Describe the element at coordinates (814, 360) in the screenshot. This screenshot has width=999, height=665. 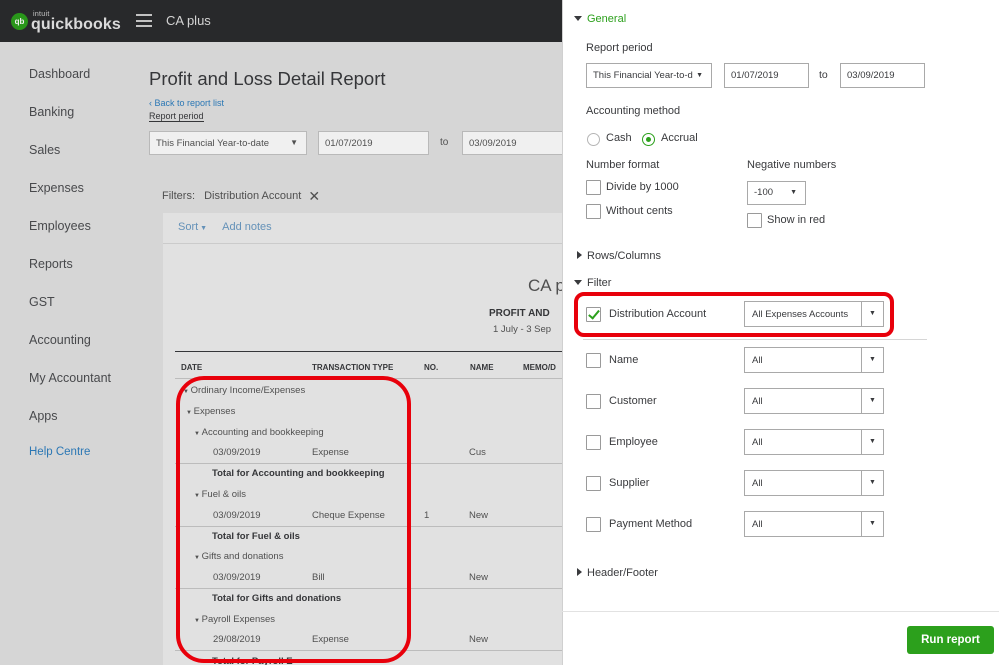
I see `filter-select-name: All ▼` at that location.